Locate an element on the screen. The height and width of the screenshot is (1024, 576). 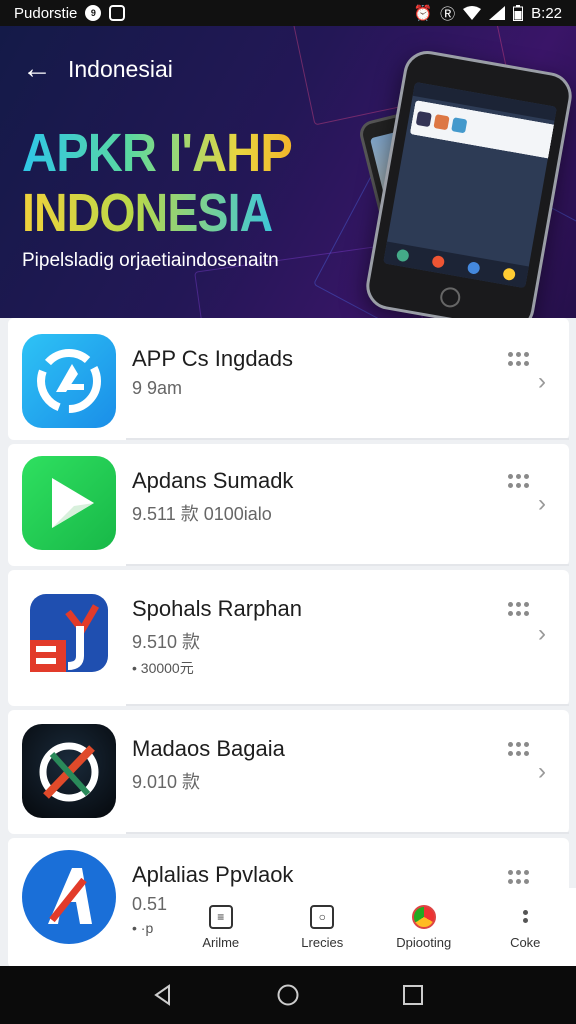
signal-icon is located at coordinates (497, 13).